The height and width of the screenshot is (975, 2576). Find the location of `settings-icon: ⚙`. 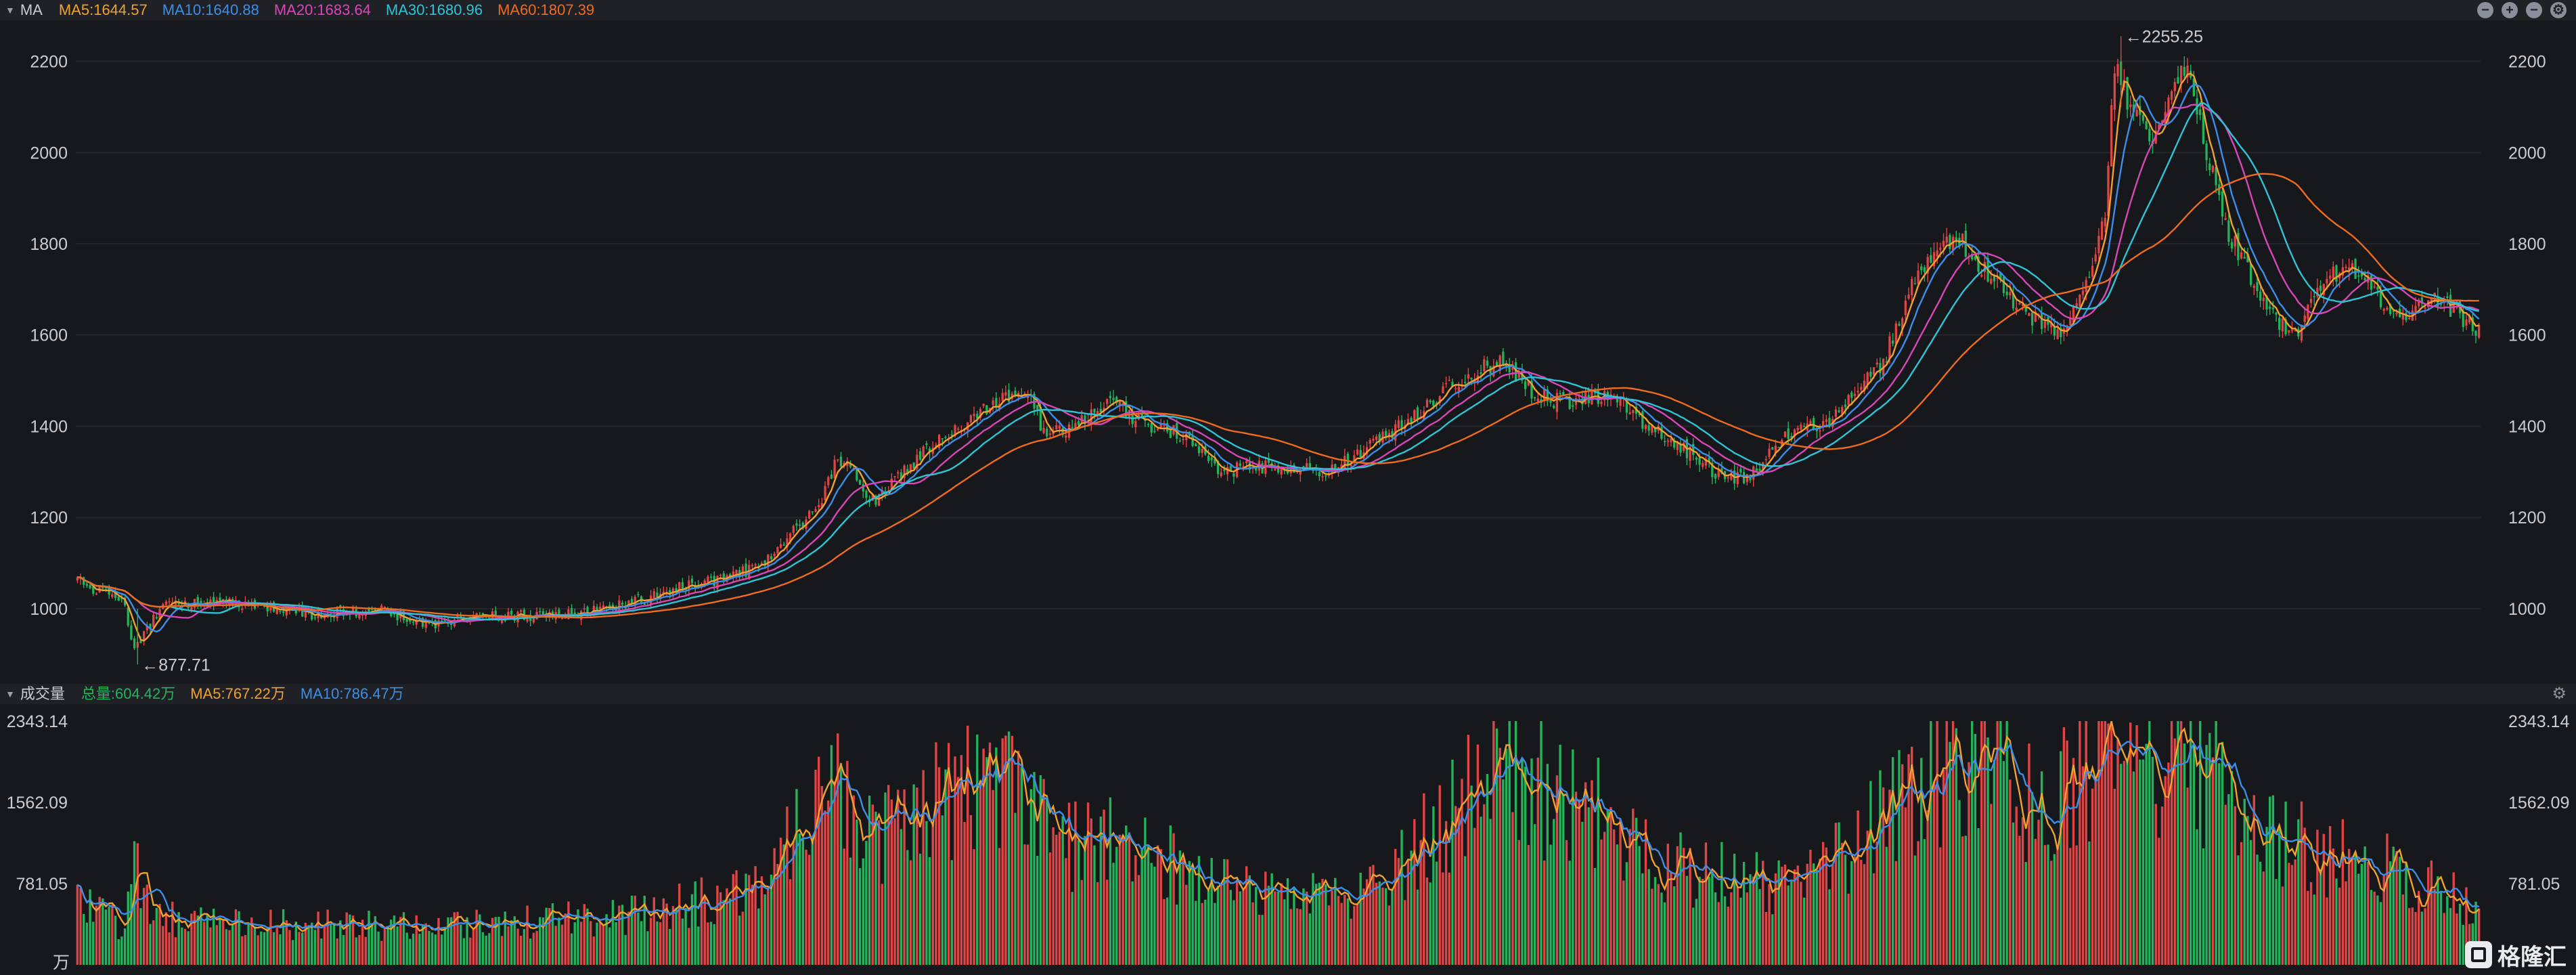

settings-icon: ⚙ is located at coordinates (2558, 10).